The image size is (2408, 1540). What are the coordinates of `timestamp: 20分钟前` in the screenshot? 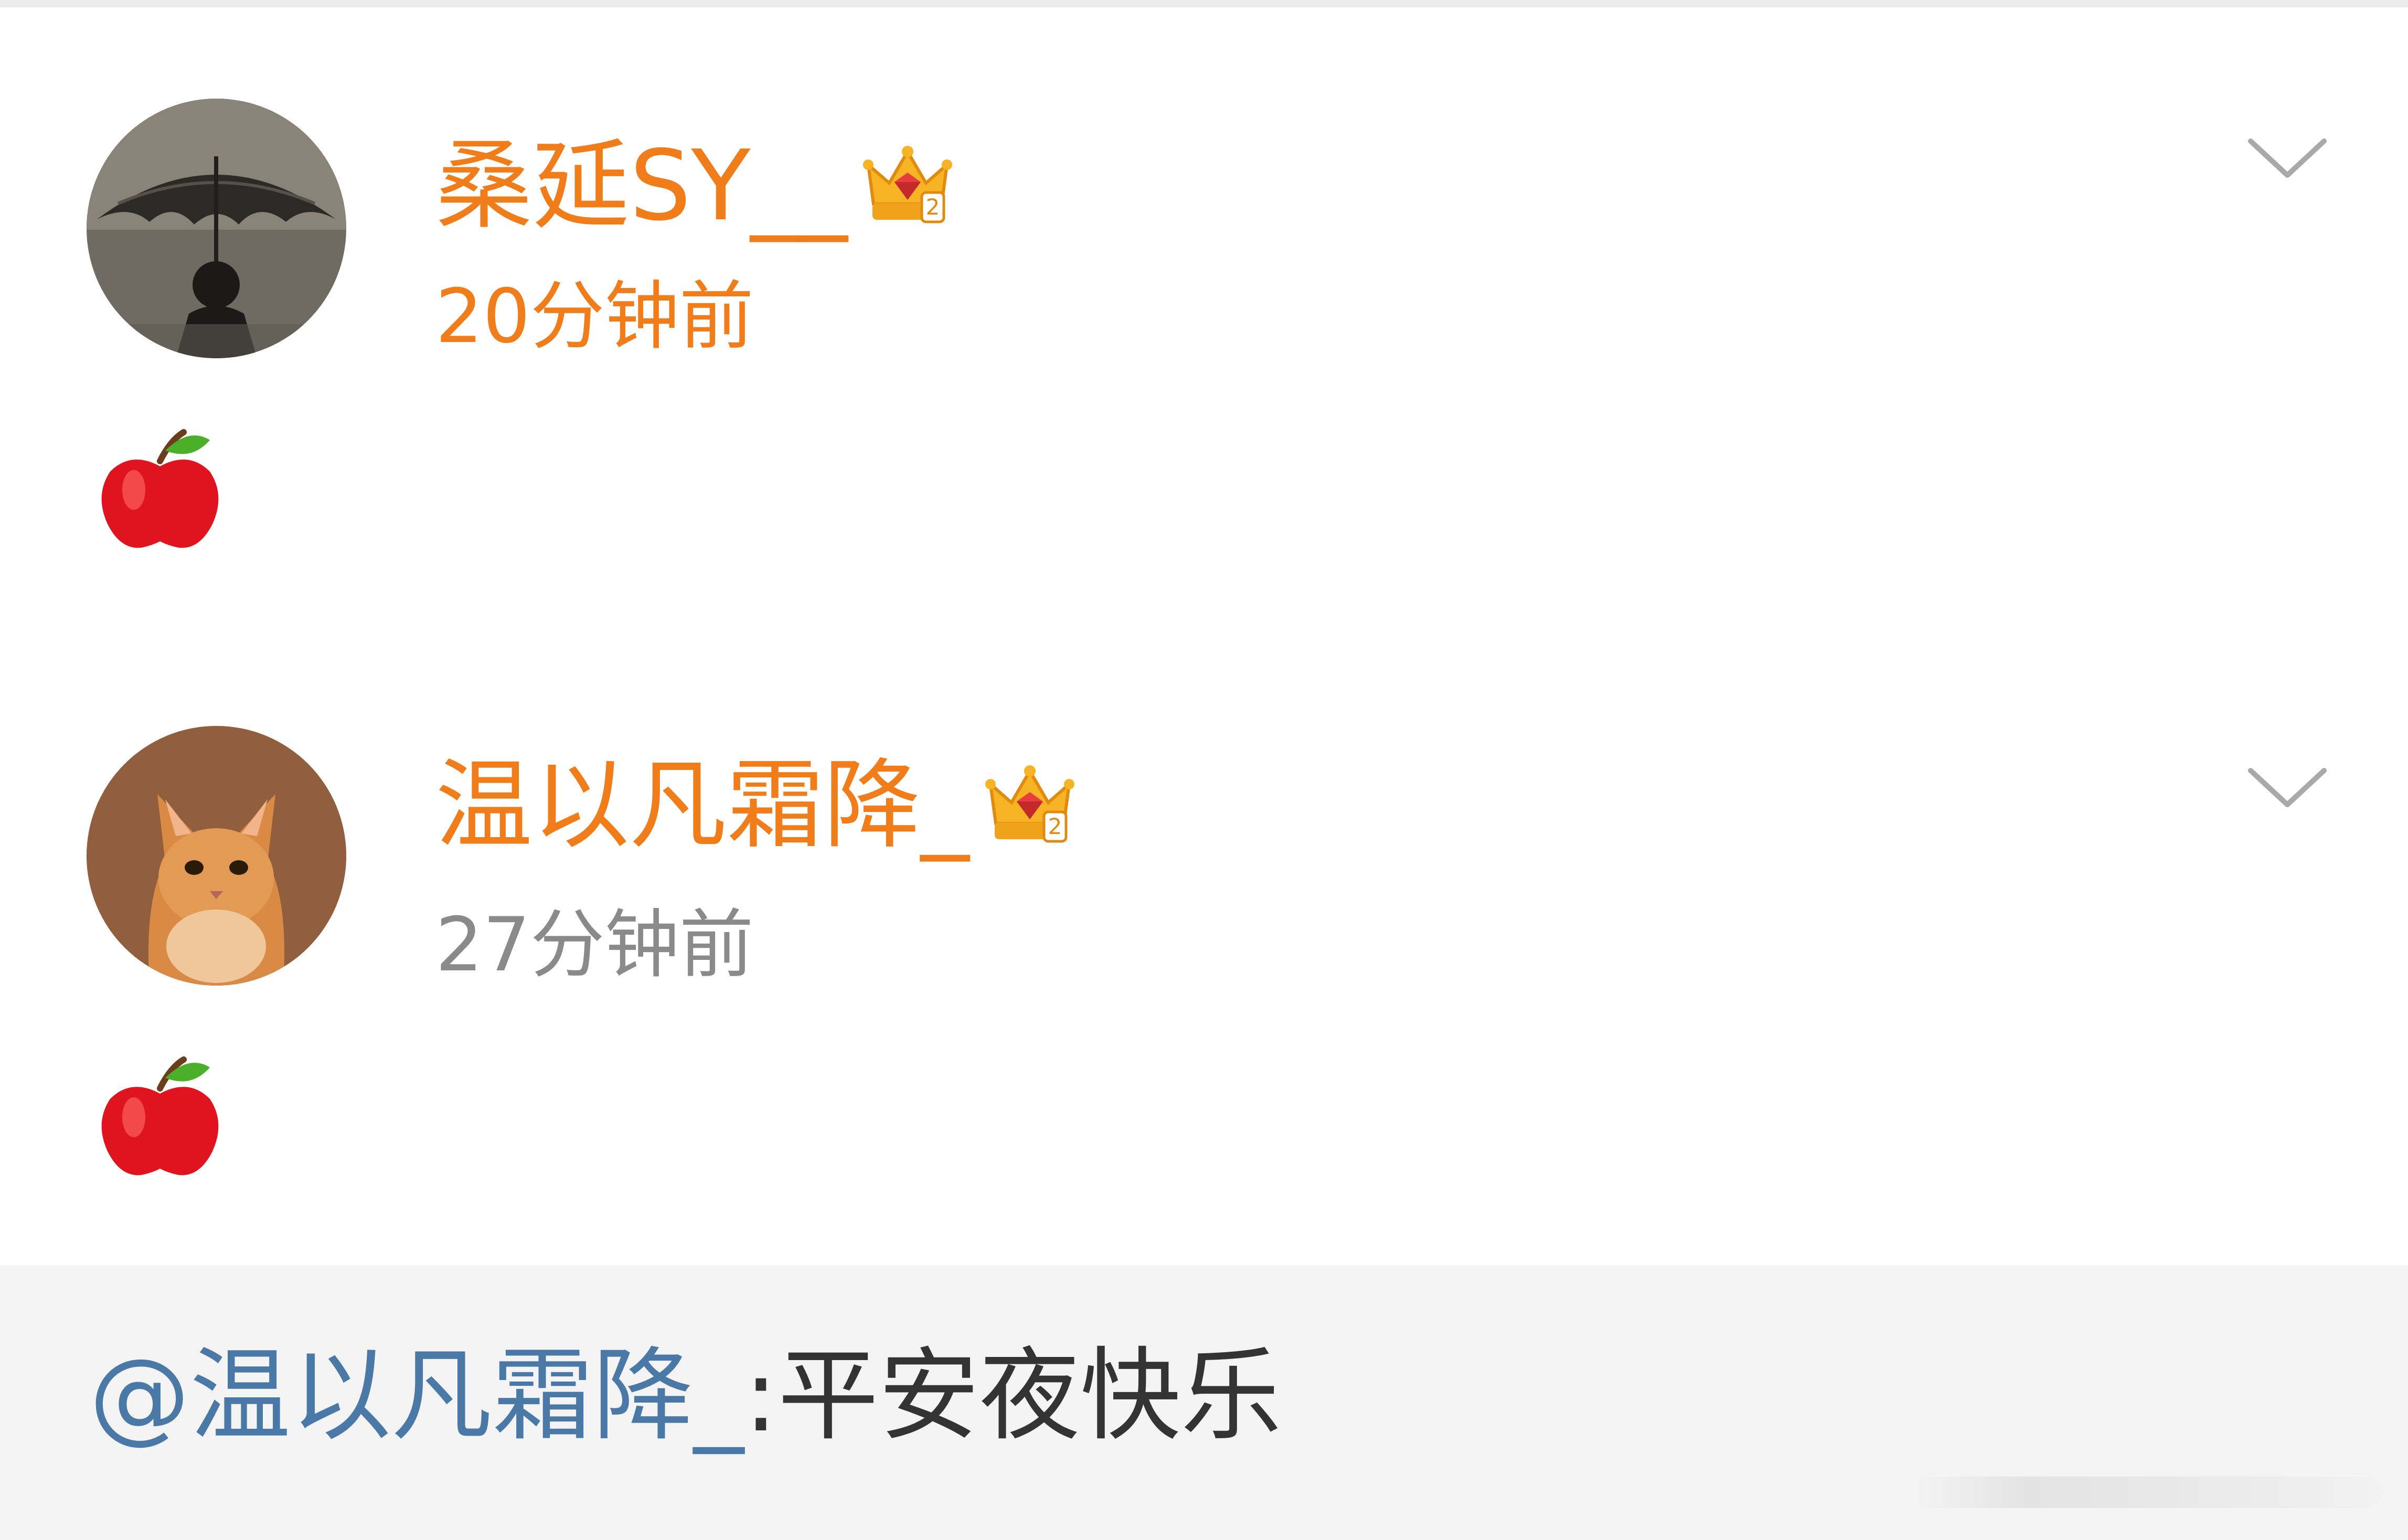 It's located at (594, 316).